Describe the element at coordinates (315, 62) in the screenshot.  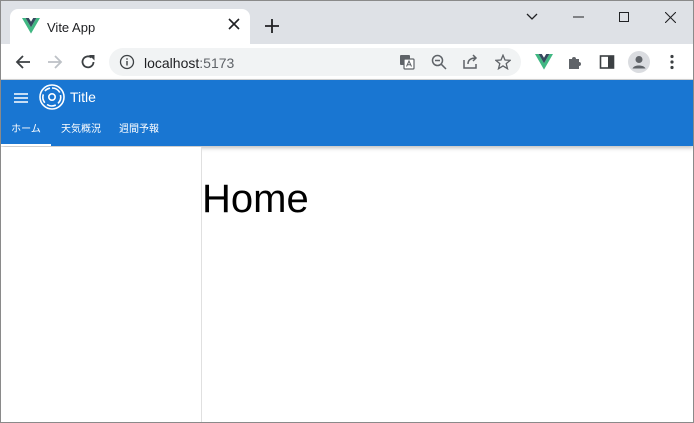
I see `address-bar: localhost:5173` at that location.